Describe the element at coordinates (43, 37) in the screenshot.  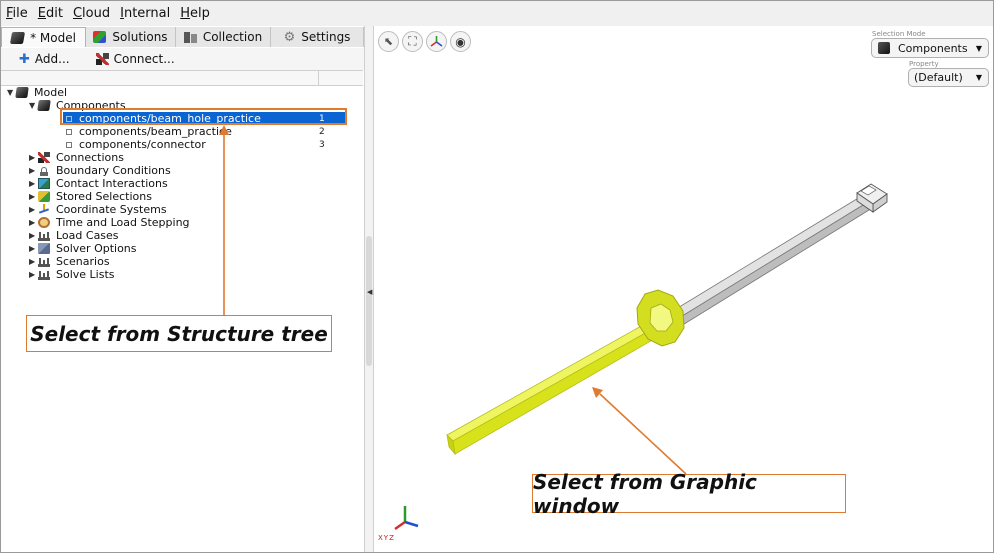
I see `tab-model: * Model` at that location.